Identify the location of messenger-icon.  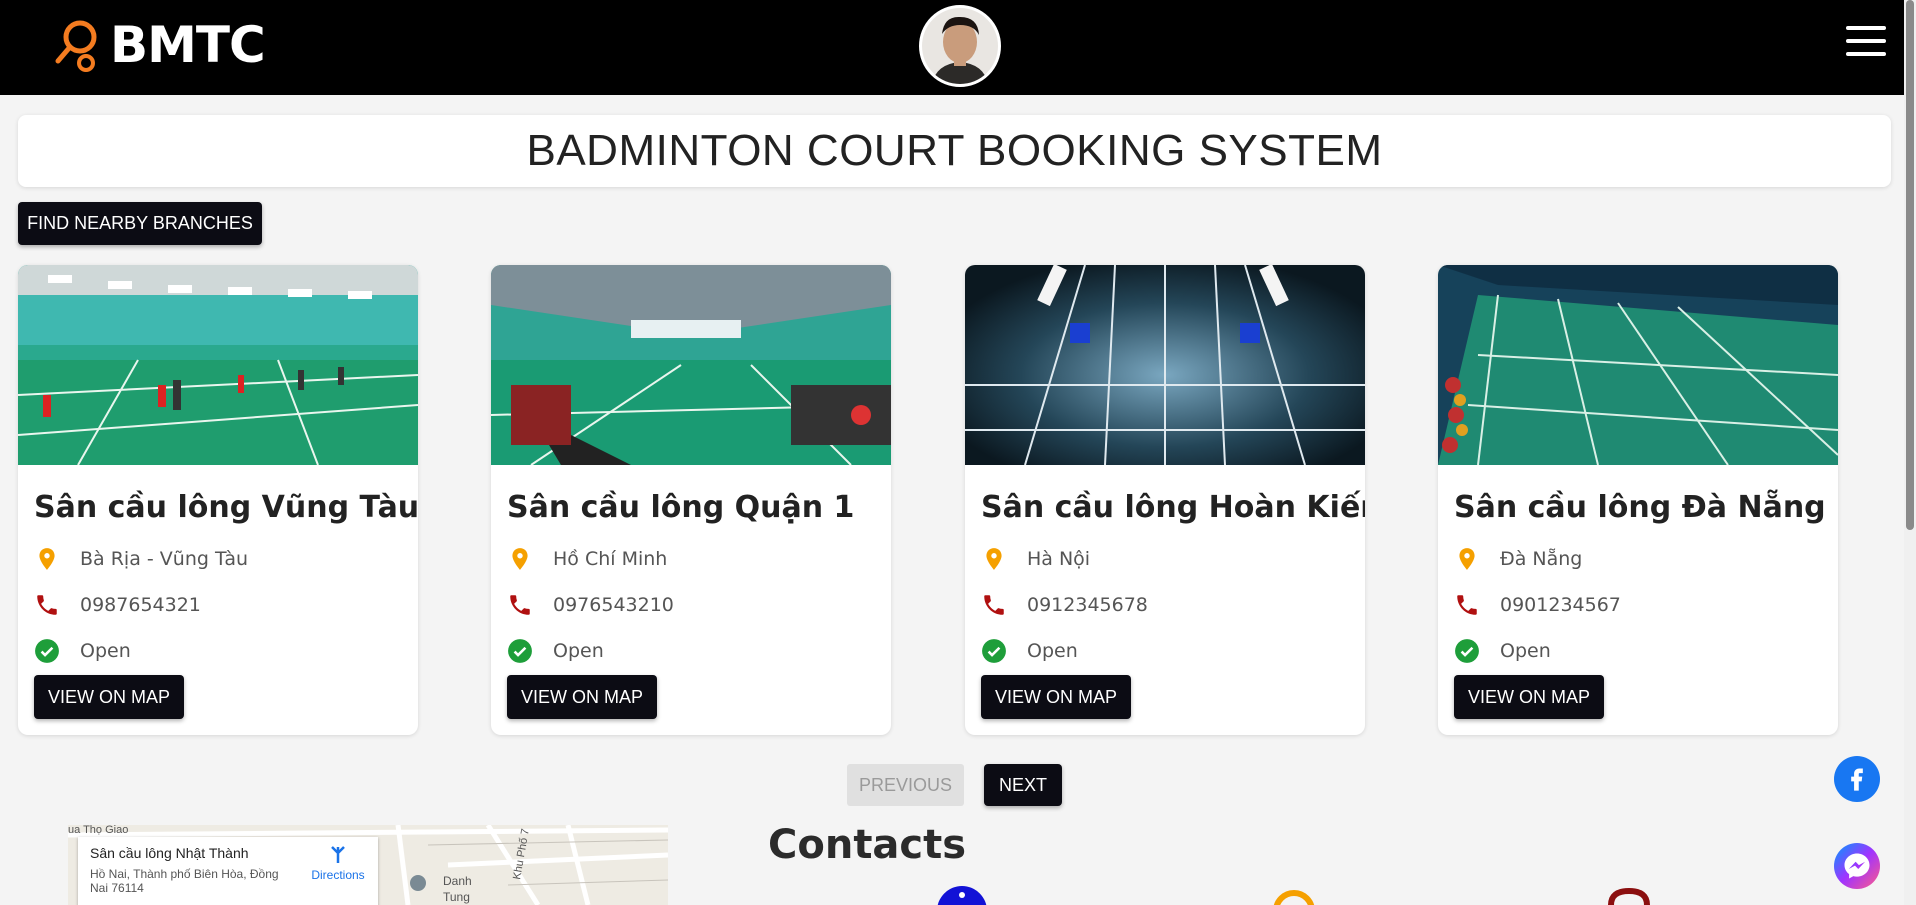
(1857, 866).